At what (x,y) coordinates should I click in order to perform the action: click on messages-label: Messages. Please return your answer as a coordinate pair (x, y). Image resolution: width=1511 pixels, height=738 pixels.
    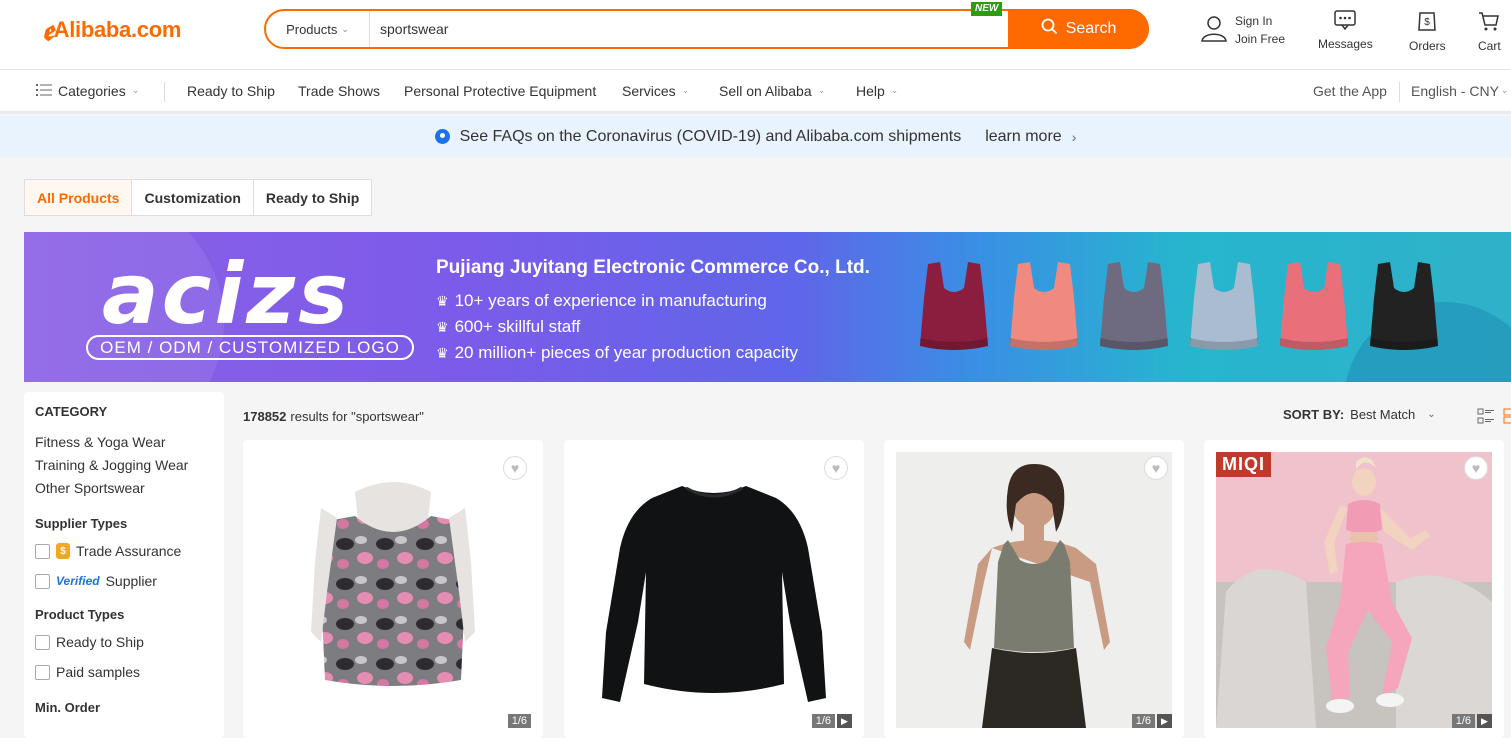
    Looking at the image, I should click on (1345, 44).